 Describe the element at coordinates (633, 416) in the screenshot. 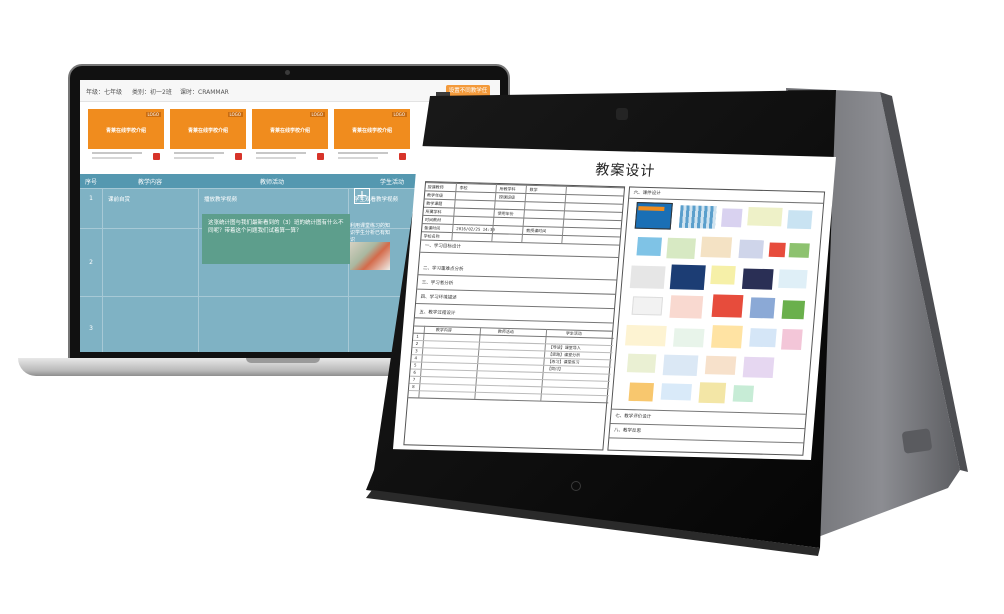

I see `section-evaluation: 七、教学评价设计` at that location.